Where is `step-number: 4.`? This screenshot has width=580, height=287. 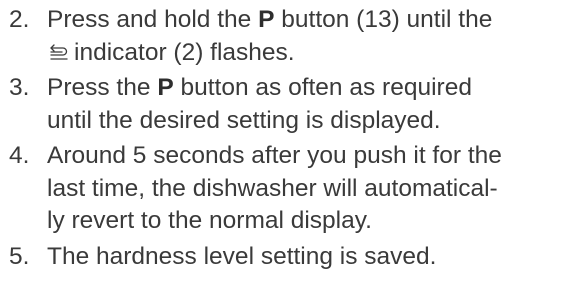 step-number: 4. is located at coordinates (19, 155).